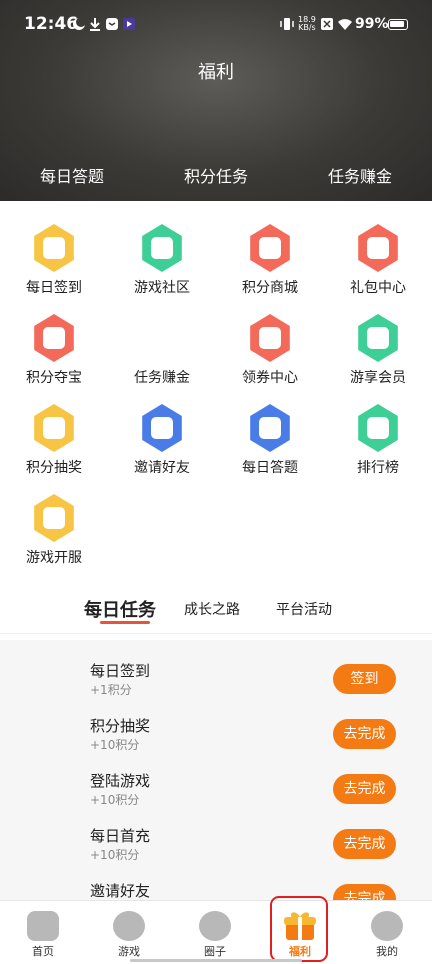 The width and height of the screenshot is (432, 964). What do you see at coordinates (270, 338) in the screenshot?
I see `coupon-icon` at bounding box center [270, 338].